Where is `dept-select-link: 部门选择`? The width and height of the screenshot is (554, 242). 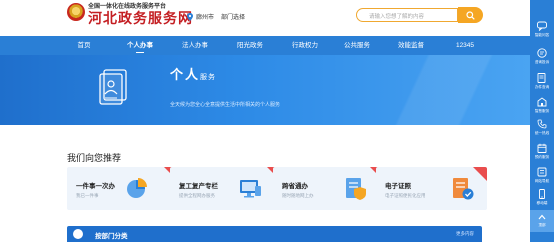 dept-select-link: 部门选择 is located at coordinates (233, 16).